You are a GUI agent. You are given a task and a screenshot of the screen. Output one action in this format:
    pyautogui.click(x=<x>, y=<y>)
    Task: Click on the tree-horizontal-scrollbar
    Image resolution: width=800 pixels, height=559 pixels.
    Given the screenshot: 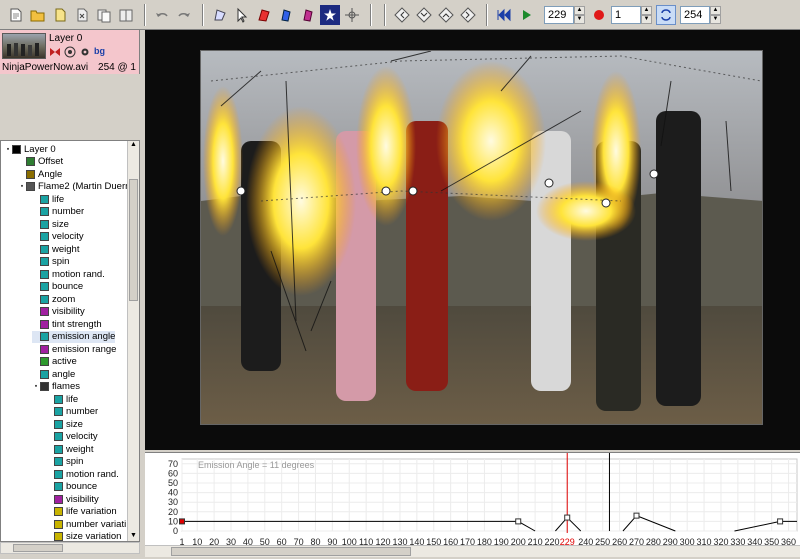 What is the action you would take?
    pyautogui.click(x=70, y=548)
    